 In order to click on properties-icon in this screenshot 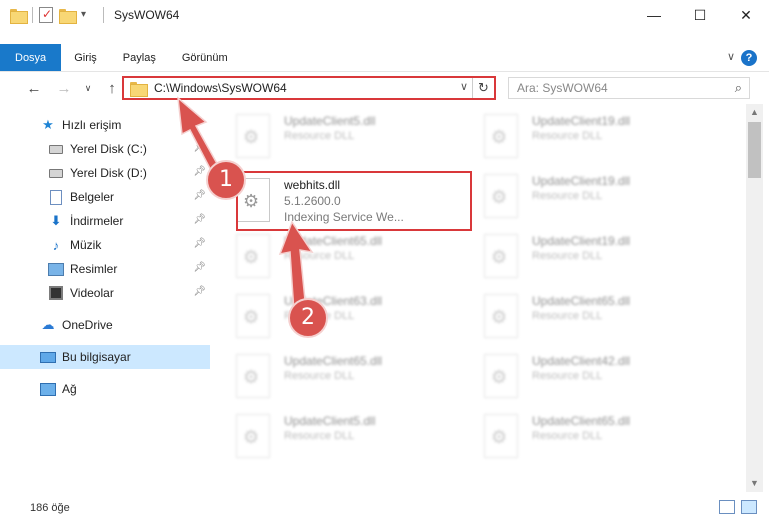, I will do `click(46, 15)`.